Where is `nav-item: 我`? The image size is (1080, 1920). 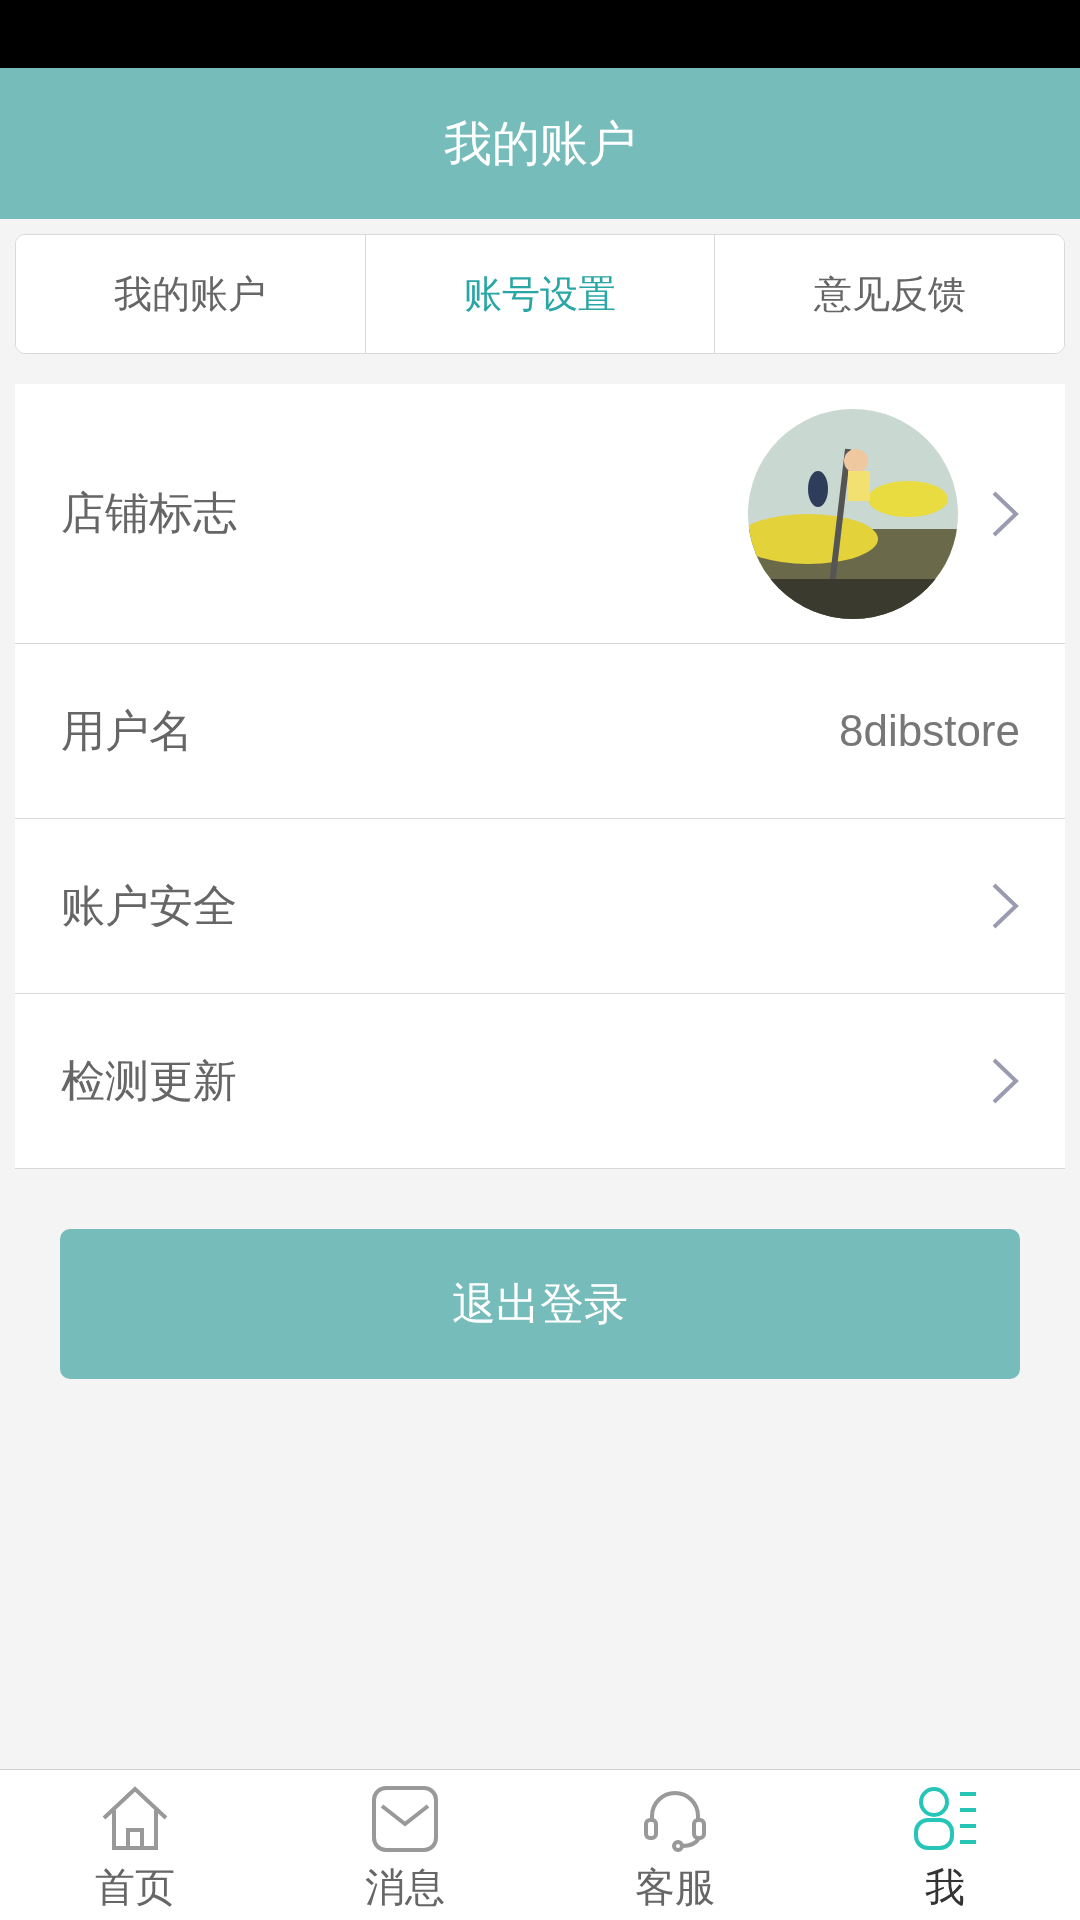
nav-item: 我 is located at coordinates (945, 1845).